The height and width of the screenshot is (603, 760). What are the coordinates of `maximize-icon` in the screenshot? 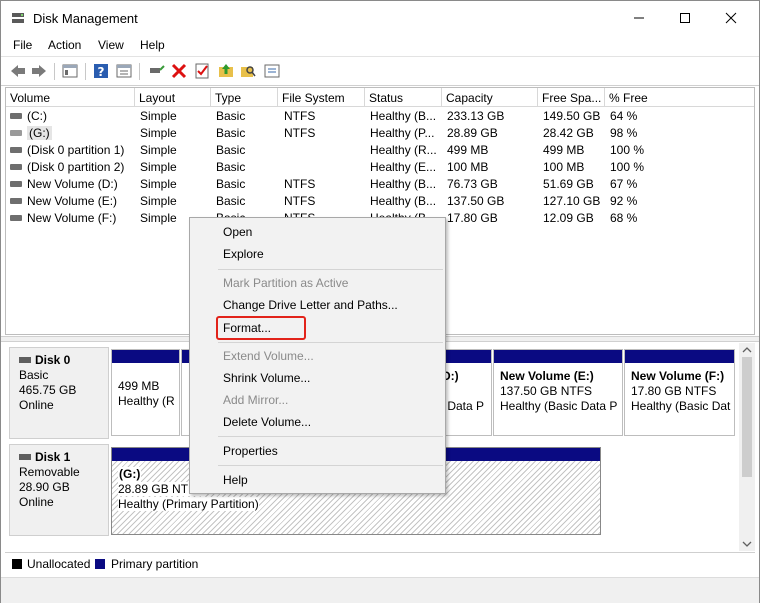 It's located at (685, 18).